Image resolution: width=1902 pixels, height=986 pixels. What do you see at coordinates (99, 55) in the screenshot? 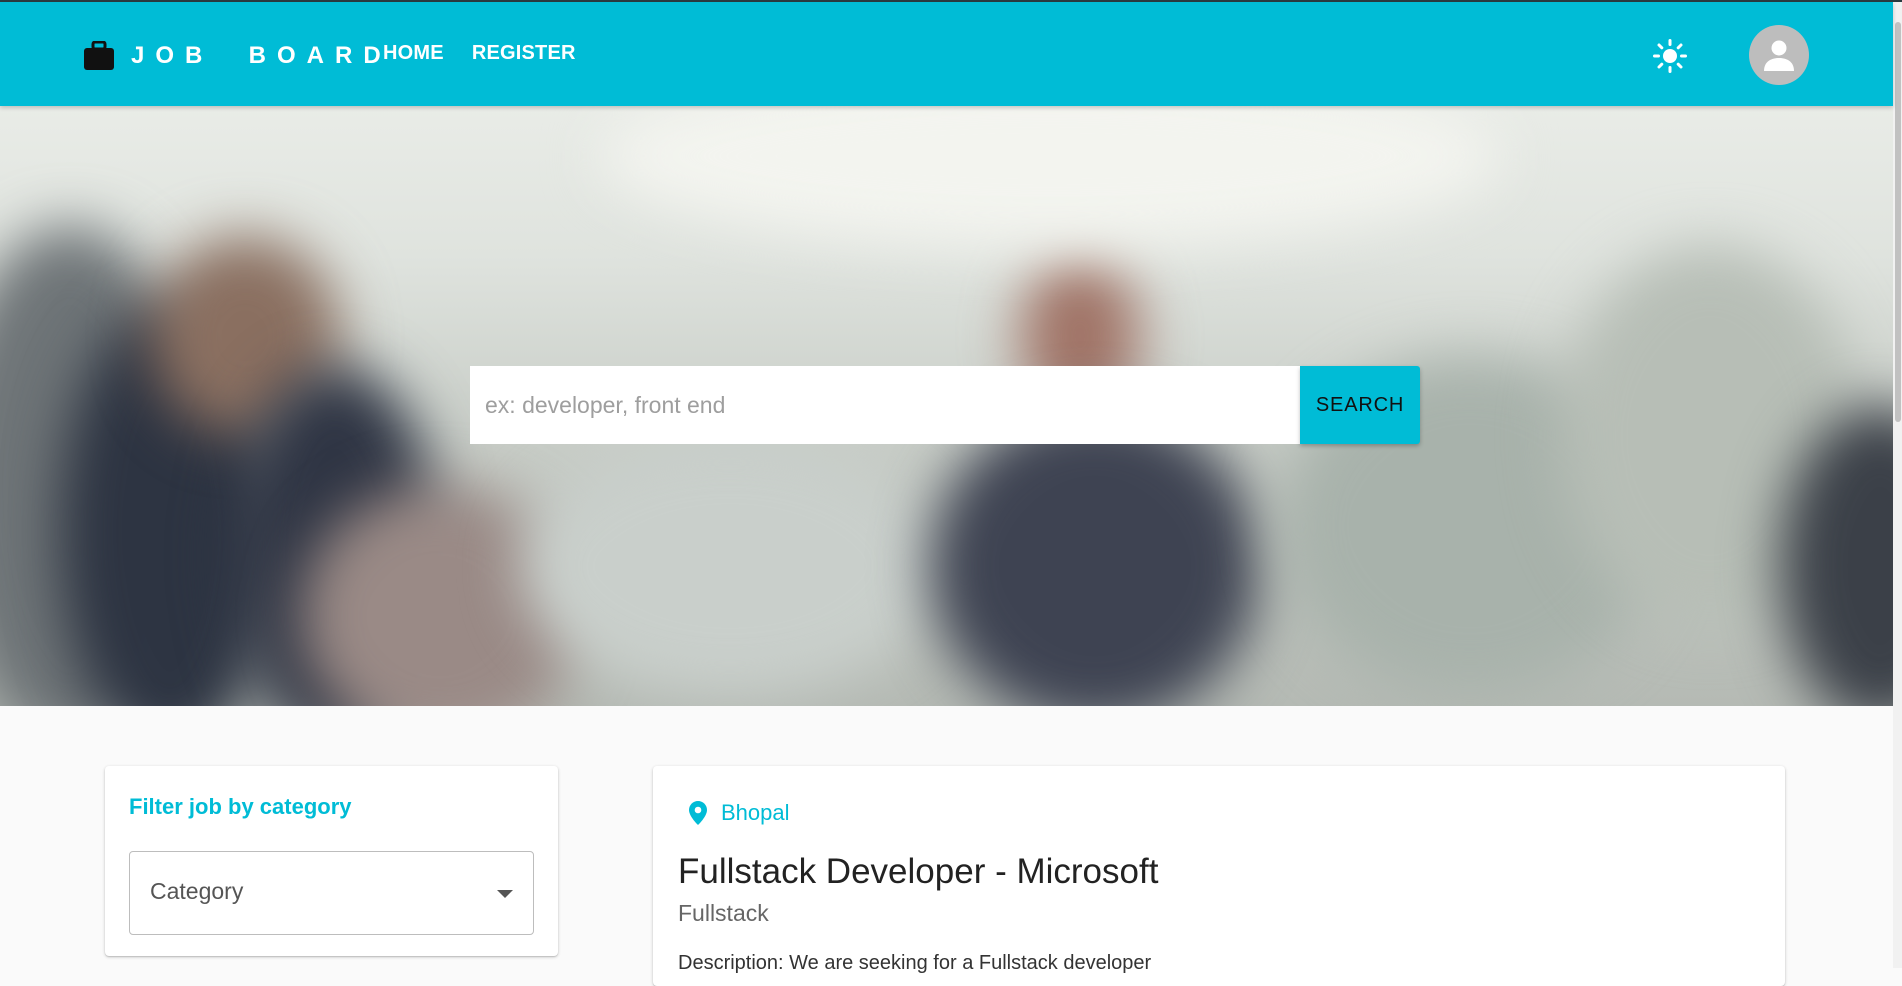
I see `briefcase-icon` at bounding box center [99, 55].